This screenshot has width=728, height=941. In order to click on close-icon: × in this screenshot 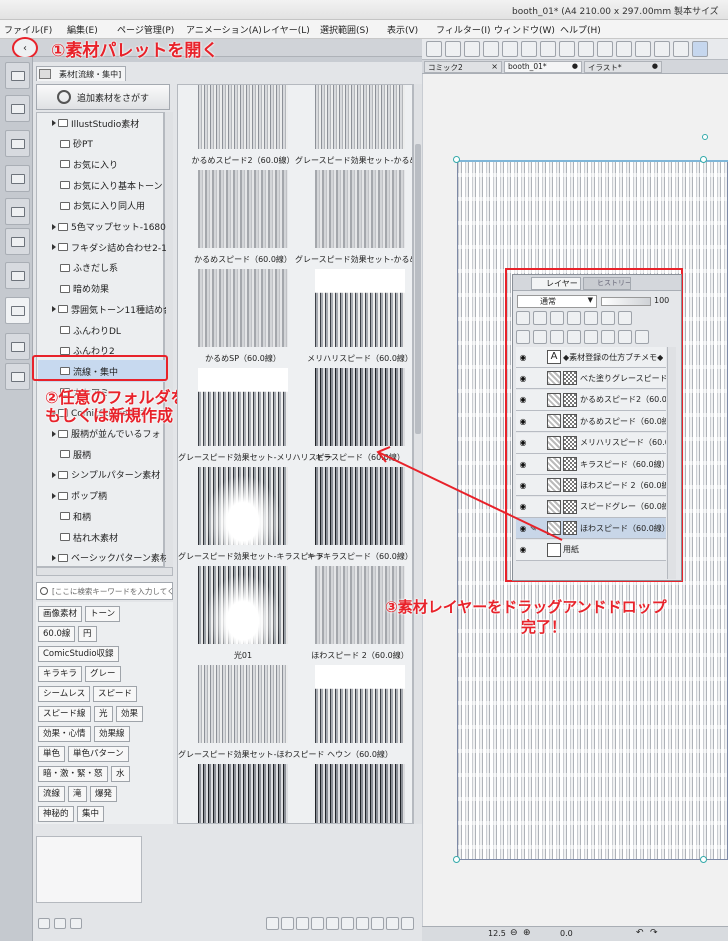, I will do `click(494, 66)`.